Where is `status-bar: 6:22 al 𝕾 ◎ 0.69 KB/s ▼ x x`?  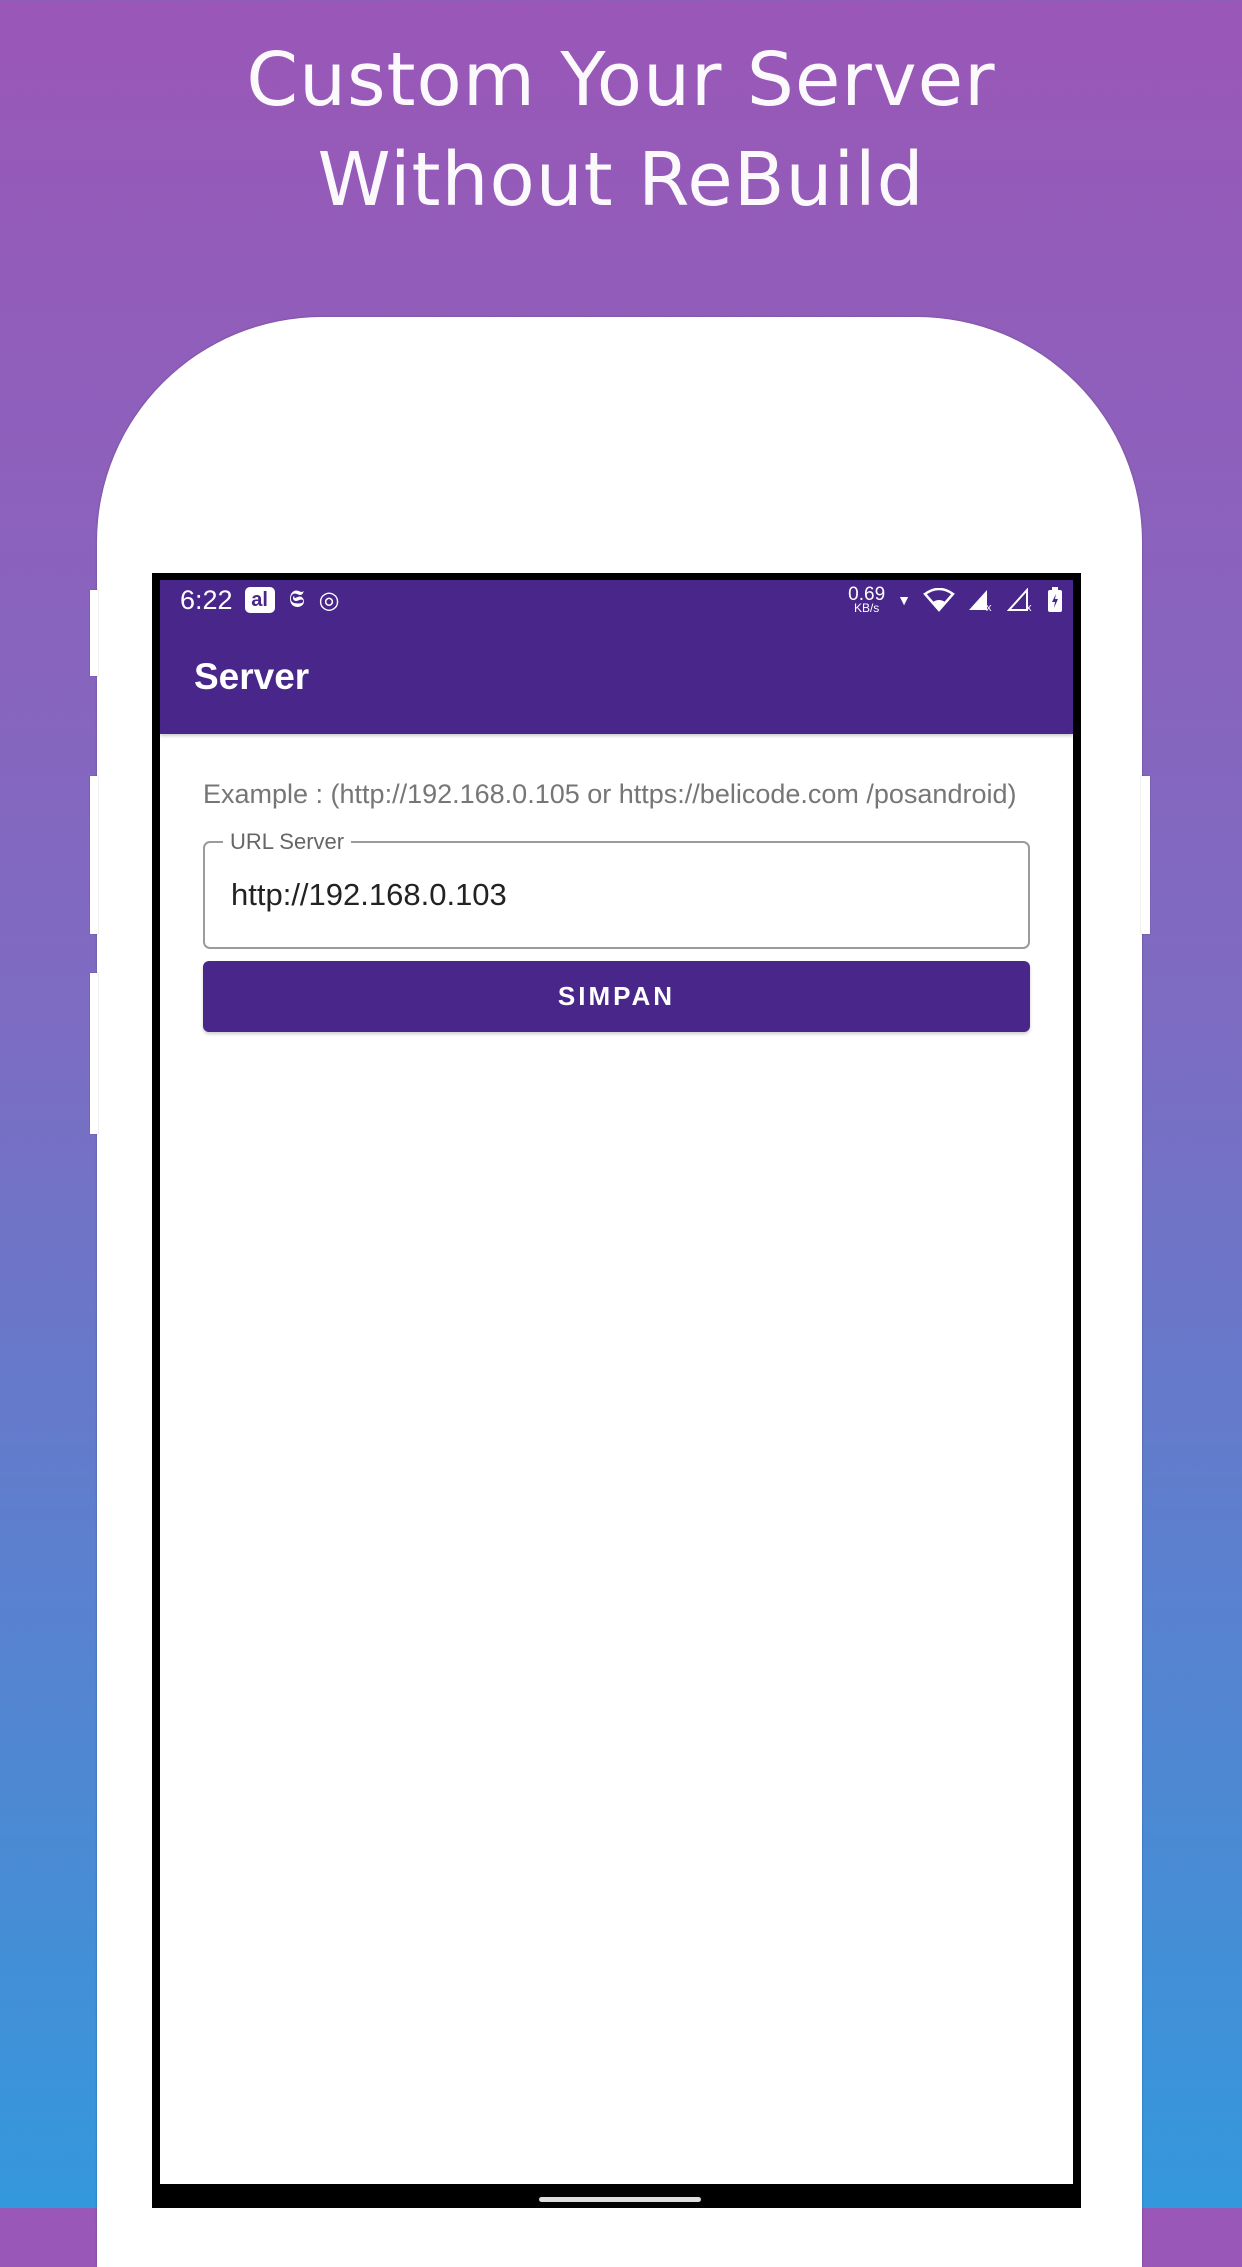
status-bar: 6:22 al 𝕾 ◎ 0.69 KB/s ▼ x x is located at coordinates (616, 600).